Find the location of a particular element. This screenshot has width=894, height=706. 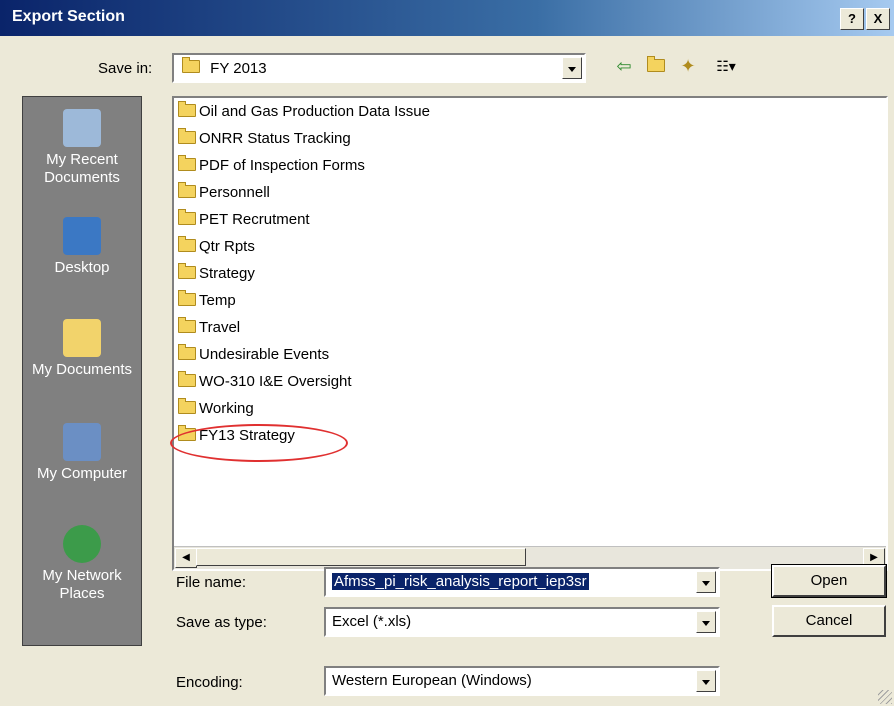

place-desktop: Desktop is located at coordinates (82, 247).